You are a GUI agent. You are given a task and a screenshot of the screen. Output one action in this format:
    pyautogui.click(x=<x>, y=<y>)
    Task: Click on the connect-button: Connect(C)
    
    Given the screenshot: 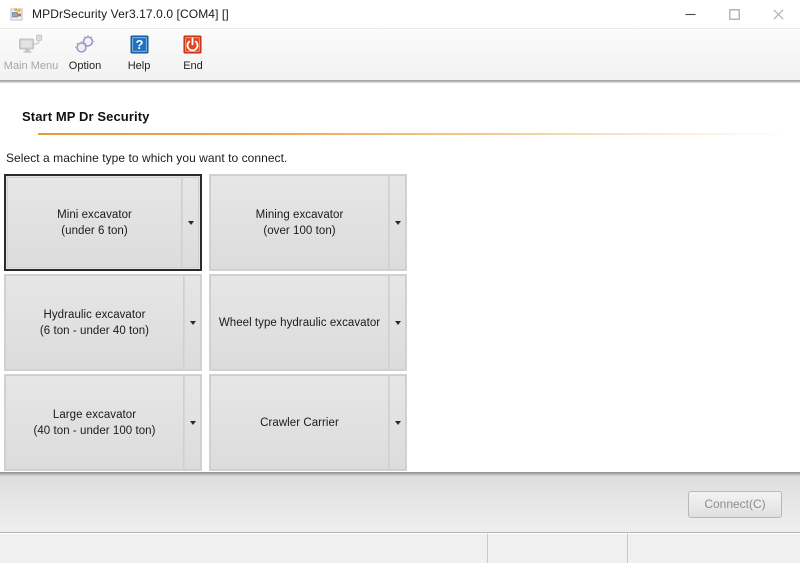 What is the action you would take?
    pyautogui.click(x=735, y=504)
    